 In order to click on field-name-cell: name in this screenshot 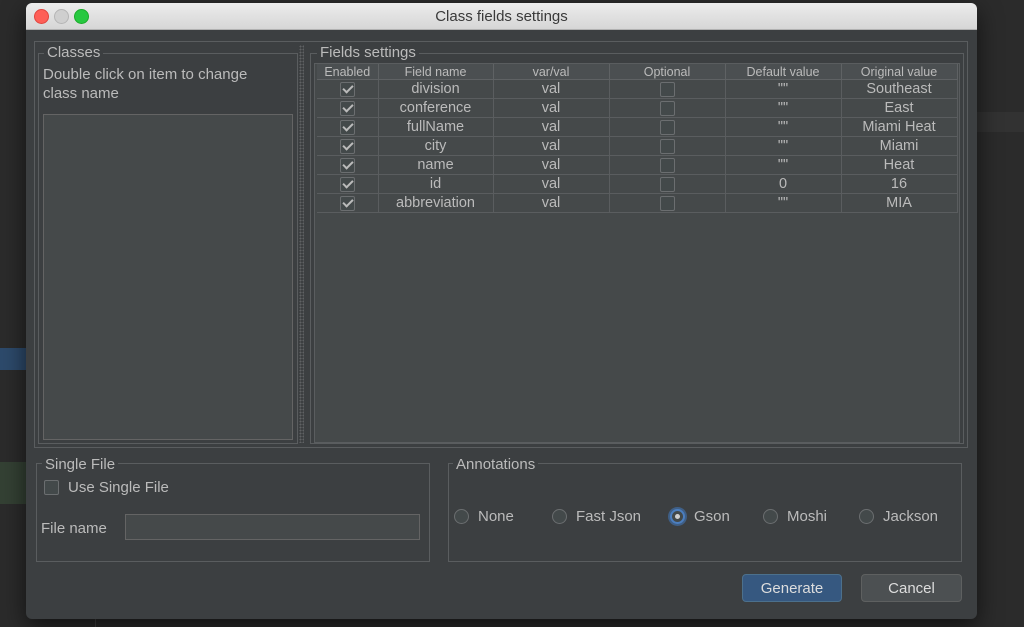, I will do `click(436, 165)`.